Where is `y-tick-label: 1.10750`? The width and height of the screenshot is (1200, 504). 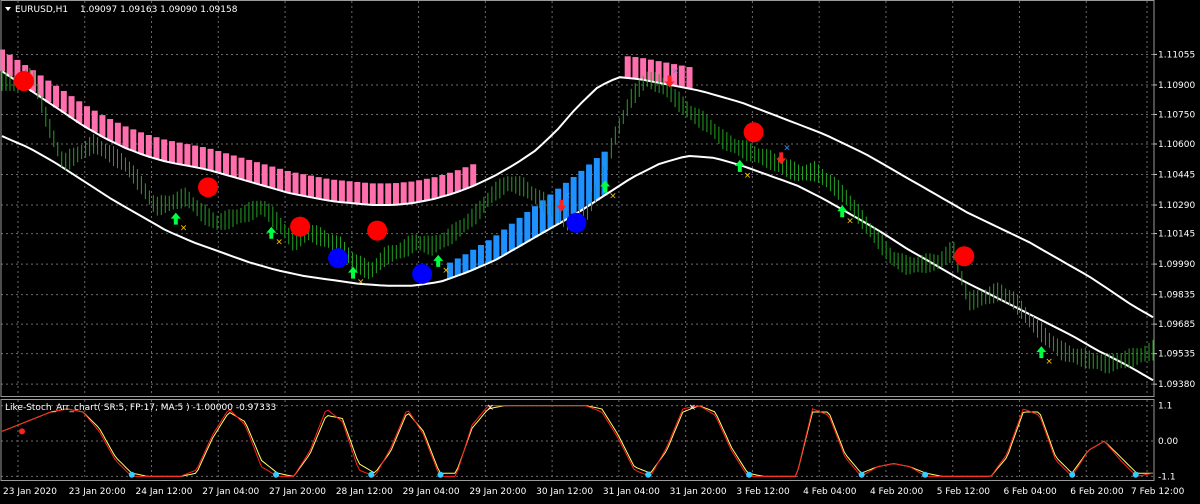
y-tick-label: 1.10750 is located at coordinates (1176, 115).